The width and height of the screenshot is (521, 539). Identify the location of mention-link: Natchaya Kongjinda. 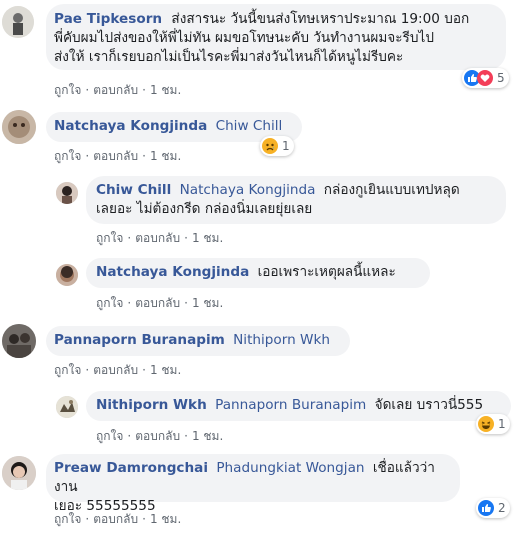
(248, 190).